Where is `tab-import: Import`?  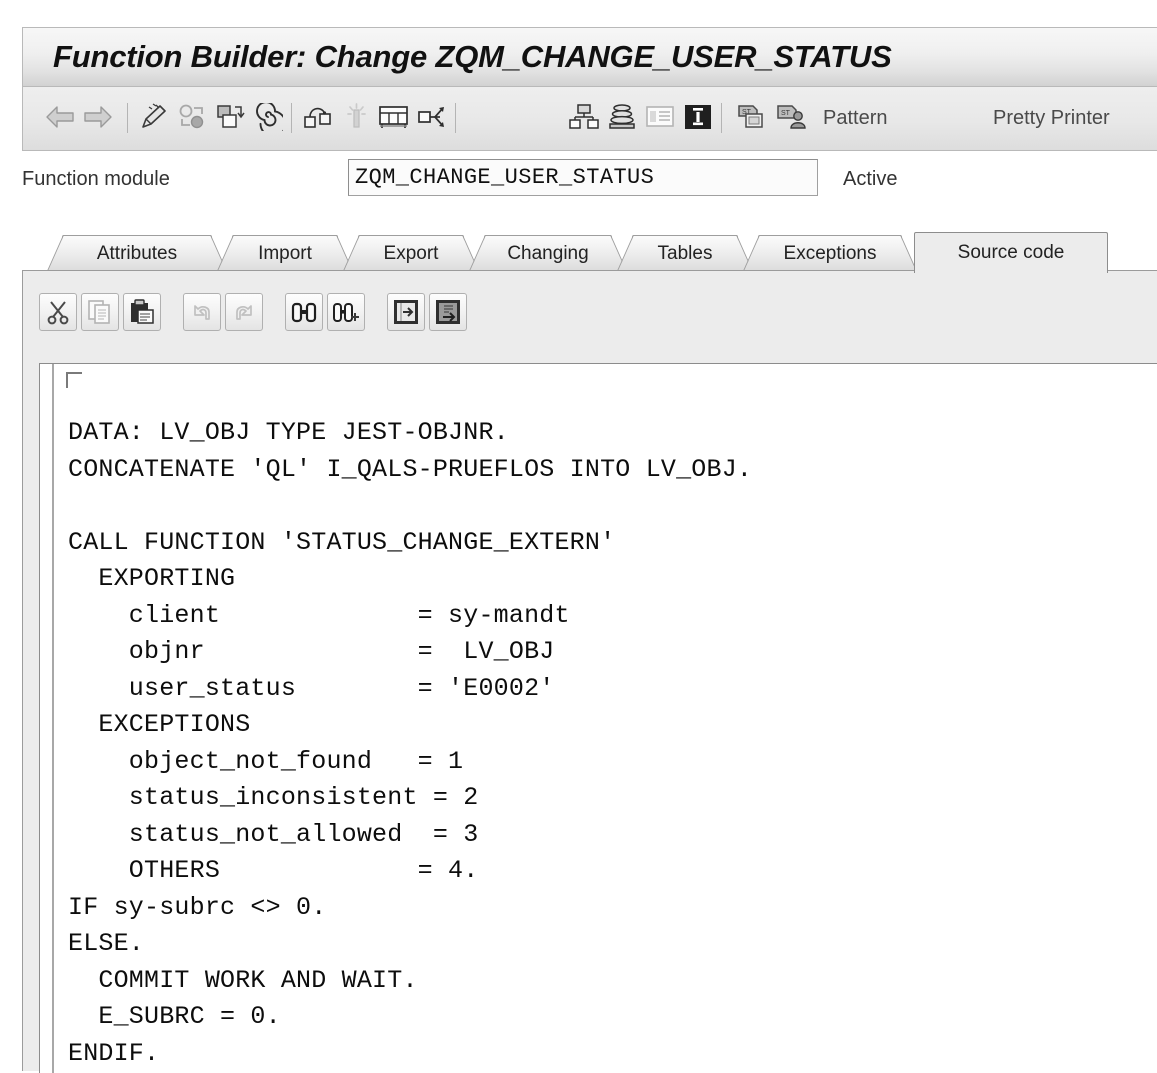
tab-import: Import is located at coordinates (285, 253).